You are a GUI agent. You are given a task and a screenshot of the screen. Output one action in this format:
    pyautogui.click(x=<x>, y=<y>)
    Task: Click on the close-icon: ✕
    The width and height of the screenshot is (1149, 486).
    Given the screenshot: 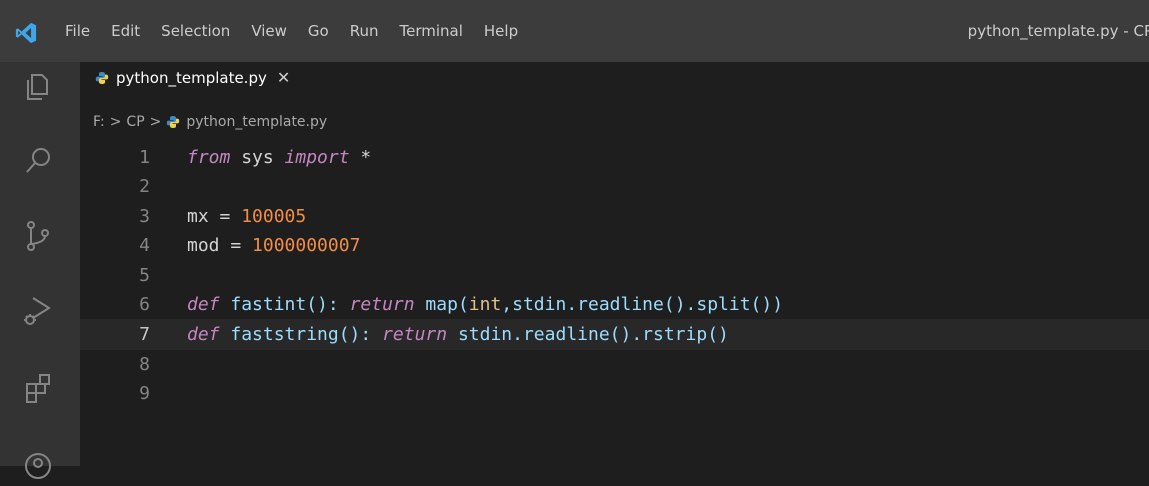 What is the action you would take?
    pyautogui.click(x=283, y=77)
    